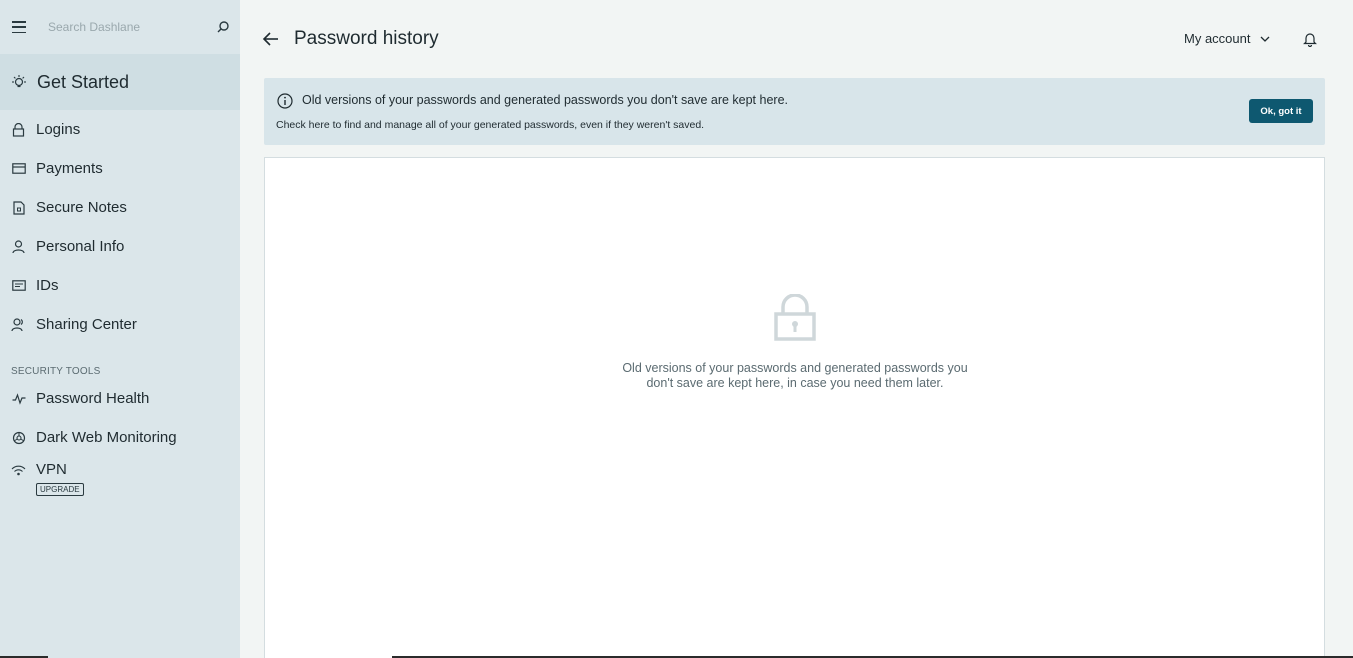 This screenshot has width=1353, height=658. What do you see at coordinates (56, 371) in the screenshot?
I see `section-title-security-tools: SECURITY TOOLS` at bounding box center [56, 371].